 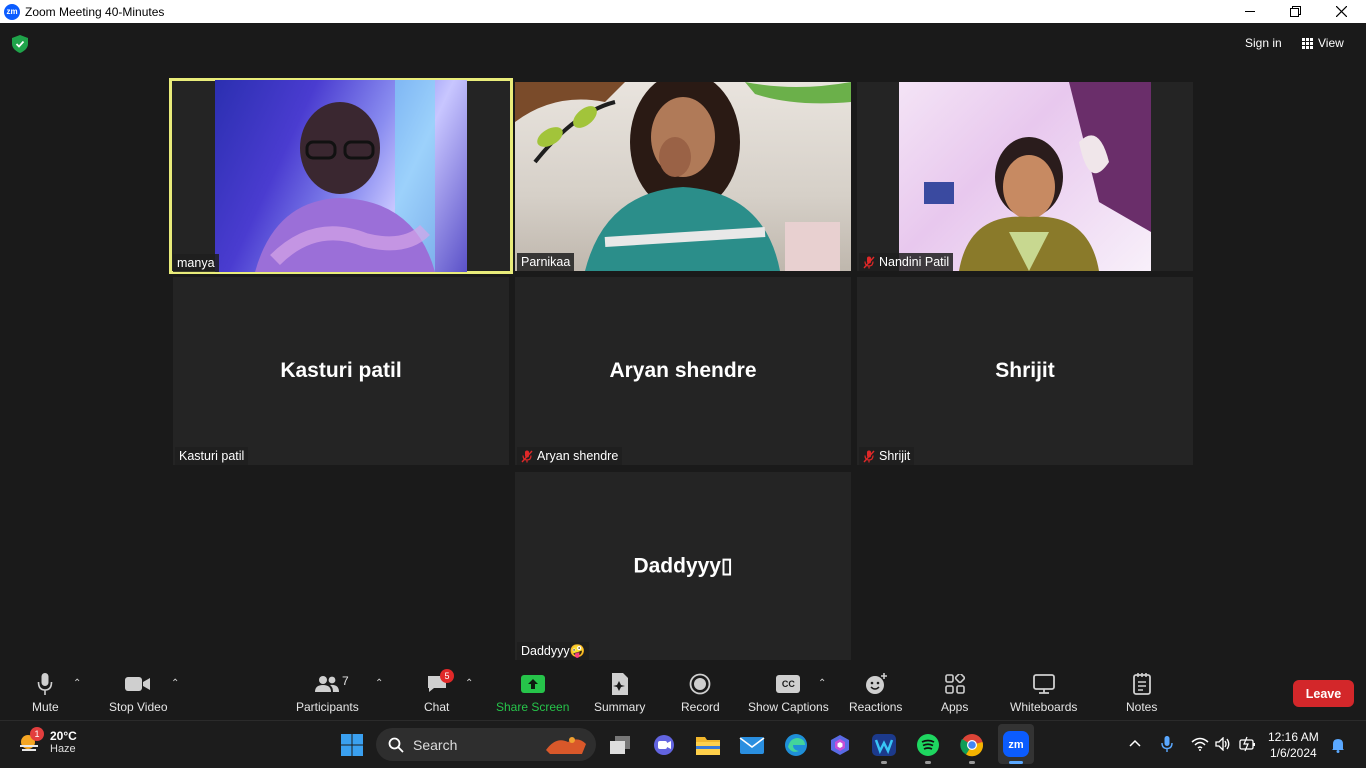 What do you see at coordinates (840, 745) in the screenshot?
I see `copilot-icon` at bounding box center [840, 745].